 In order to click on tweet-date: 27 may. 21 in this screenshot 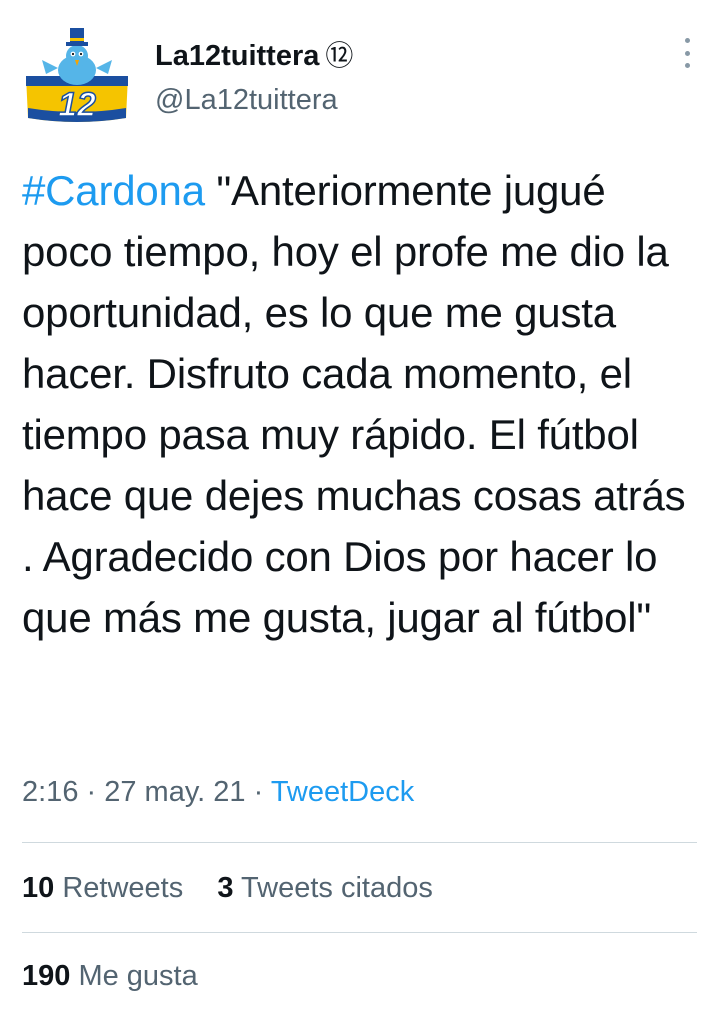, I will do `click(174, 792)`.